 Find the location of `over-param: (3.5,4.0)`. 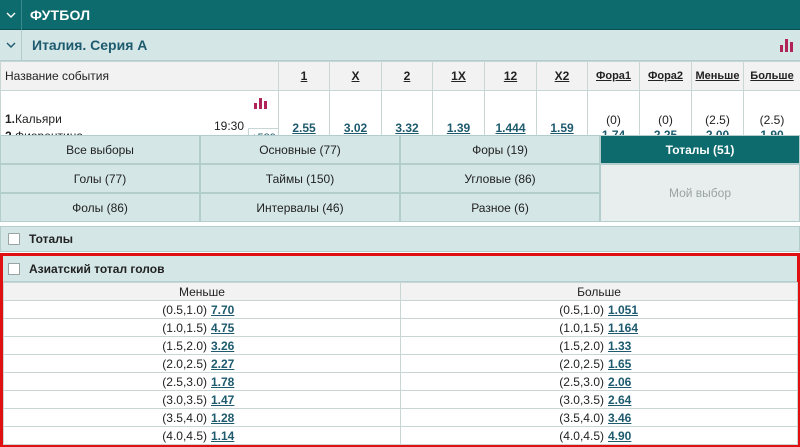

over-param: (3.5,4.0) is located at coordinates (581, 417).